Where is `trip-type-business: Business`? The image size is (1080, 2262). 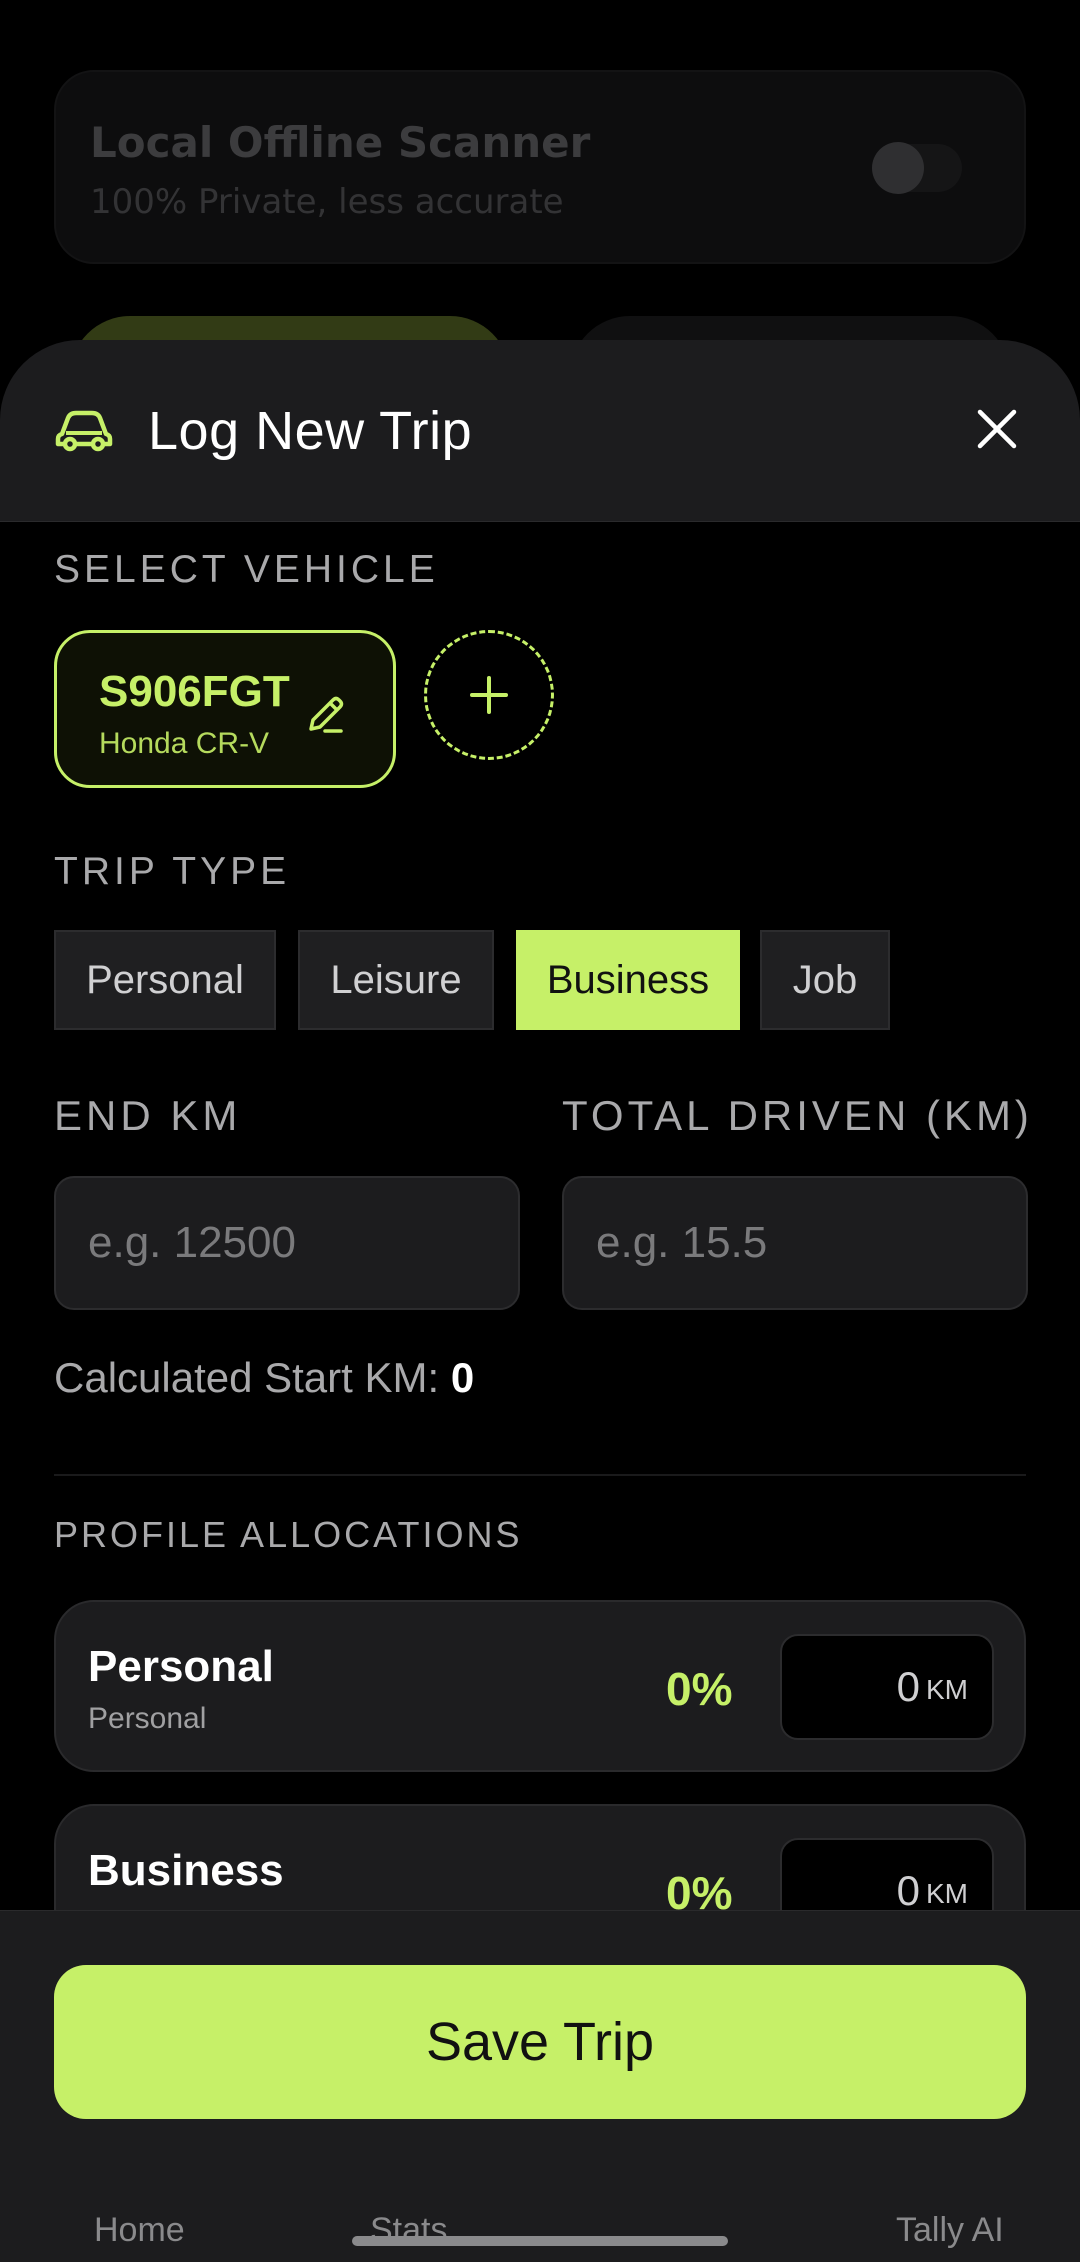 trip-type-business: Business is located at coordinates (628, 980).